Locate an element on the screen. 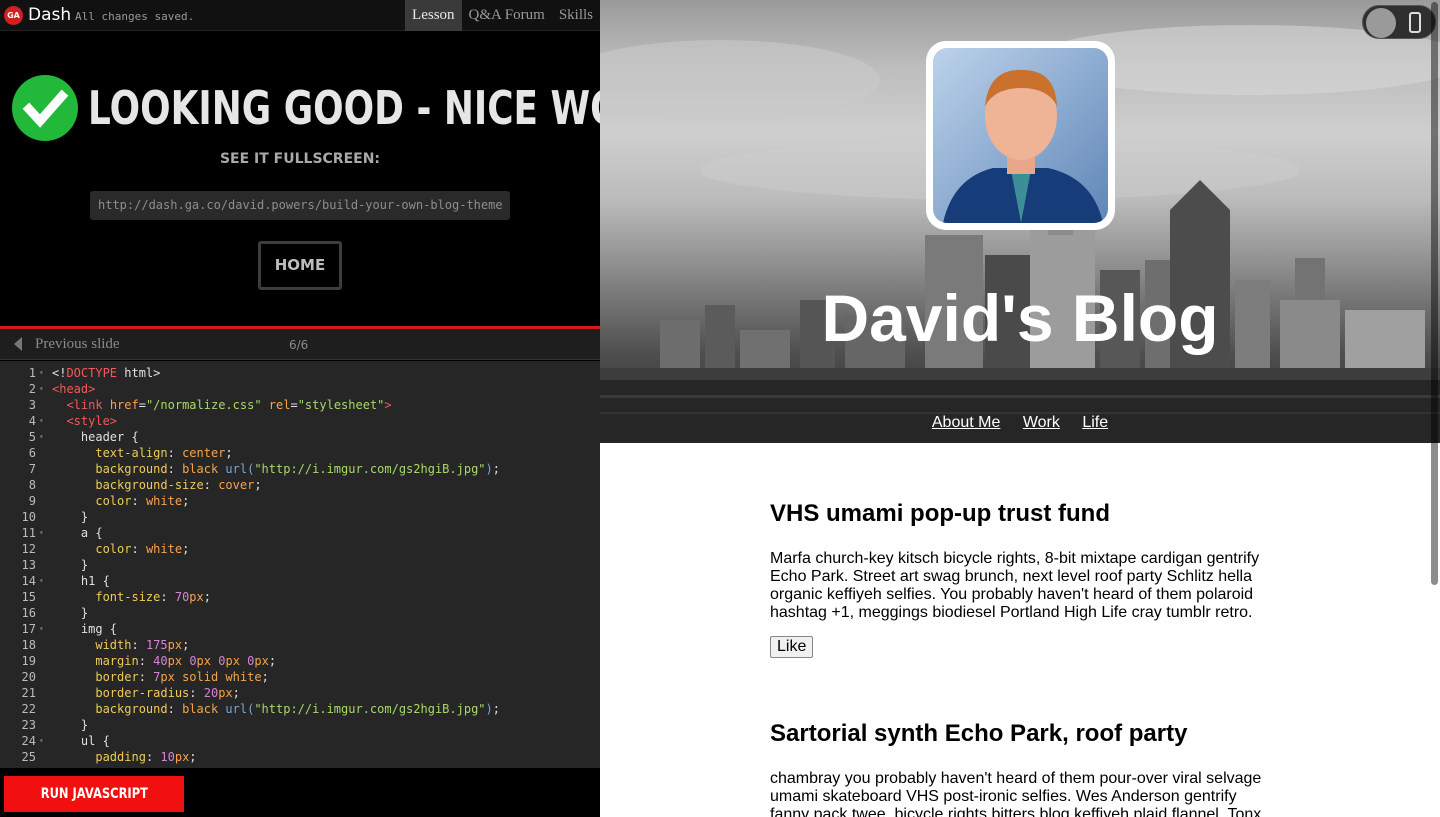 The image size is (1440, 817). blog-title: David's Blog is located at coordinates (1020, 318).